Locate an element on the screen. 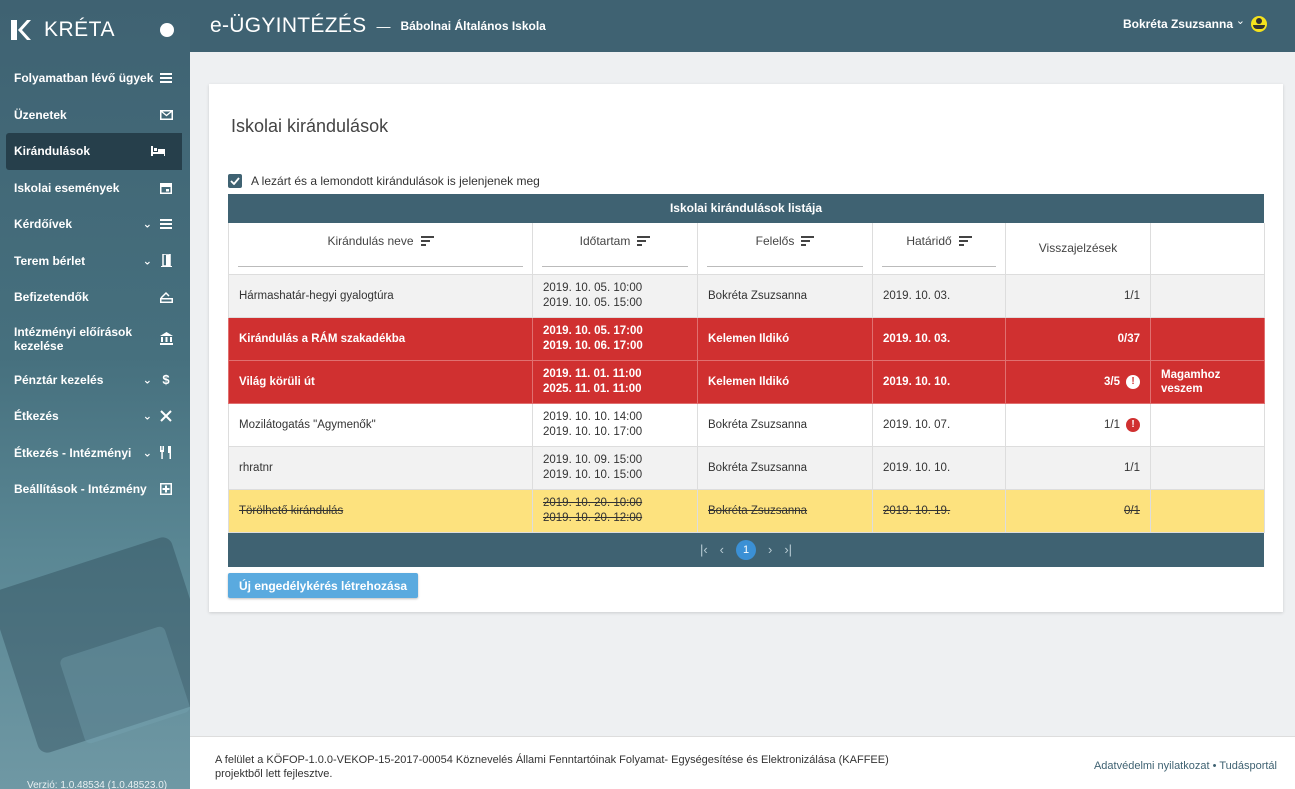 This screenshot has height=789, width=1295. trip-feedback: 0/1 is located at coordinates (1078, 510).